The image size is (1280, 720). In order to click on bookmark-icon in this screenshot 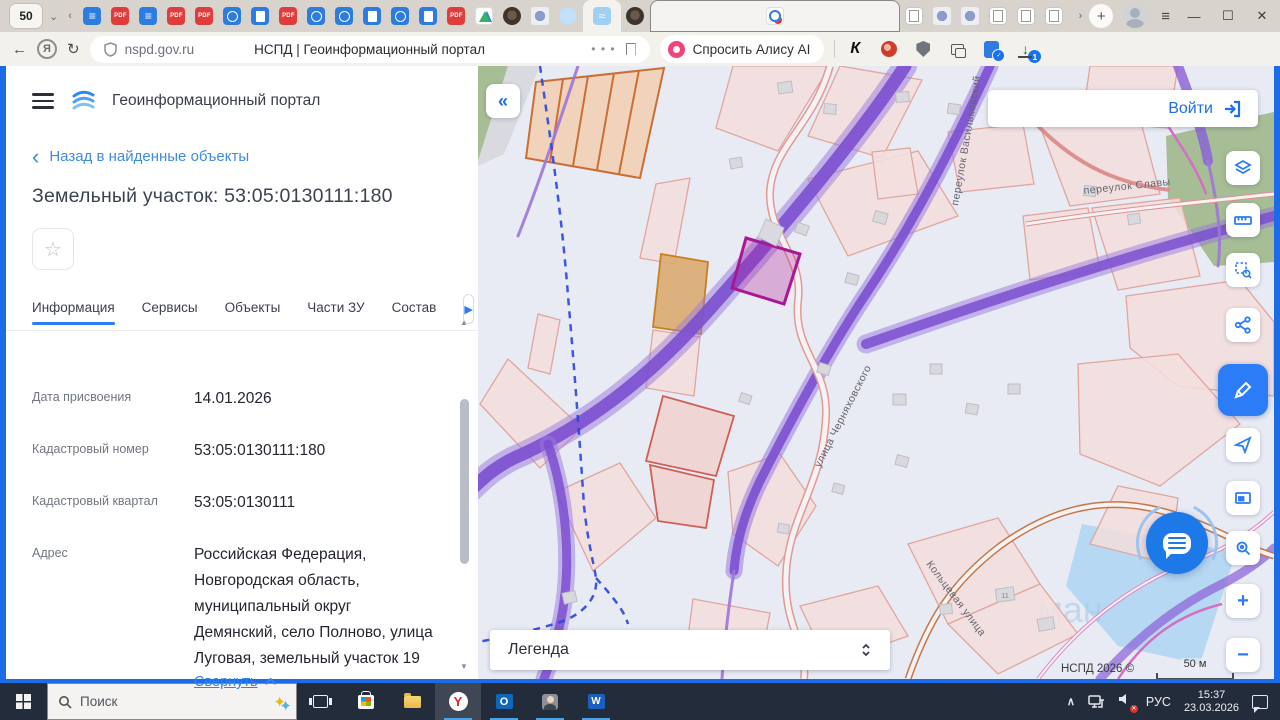, I will do `click(630, 49)`.